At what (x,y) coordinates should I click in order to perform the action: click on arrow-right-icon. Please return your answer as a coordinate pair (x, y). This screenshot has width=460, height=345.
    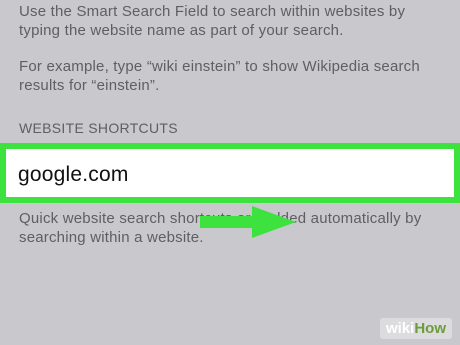
    Looking at the image, I should click on (248, 222).